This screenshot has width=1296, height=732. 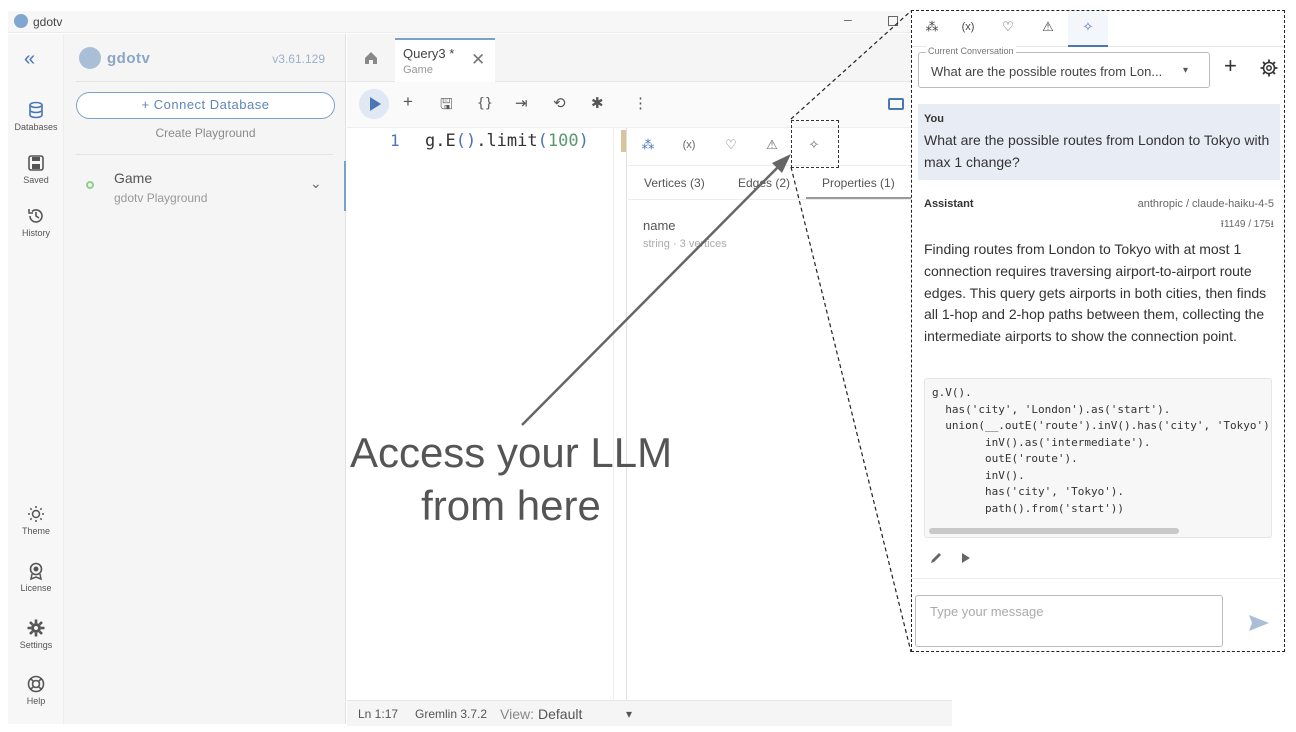 What do you see at coordinates (685, 244) in the screenshot?
I see `property-type: string · 3 vertices` at bounding box center [685, 244].